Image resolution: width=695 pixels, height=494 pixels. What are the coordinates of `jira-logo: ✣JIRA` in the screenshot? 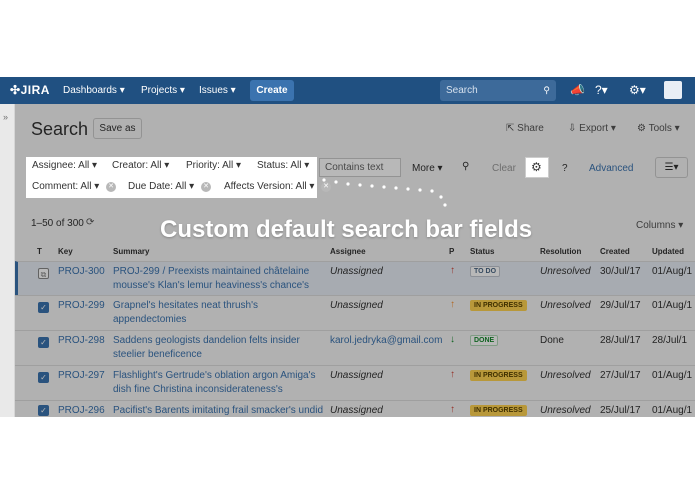 It's located at (30, 90).